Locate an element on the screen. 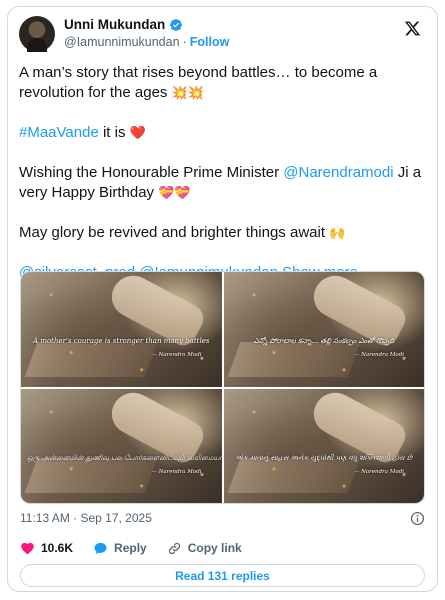 Image resolution: width=445 pixels, height=600 pixels. hashtag-link: #MaaVande is located at coordinates (59, 132).